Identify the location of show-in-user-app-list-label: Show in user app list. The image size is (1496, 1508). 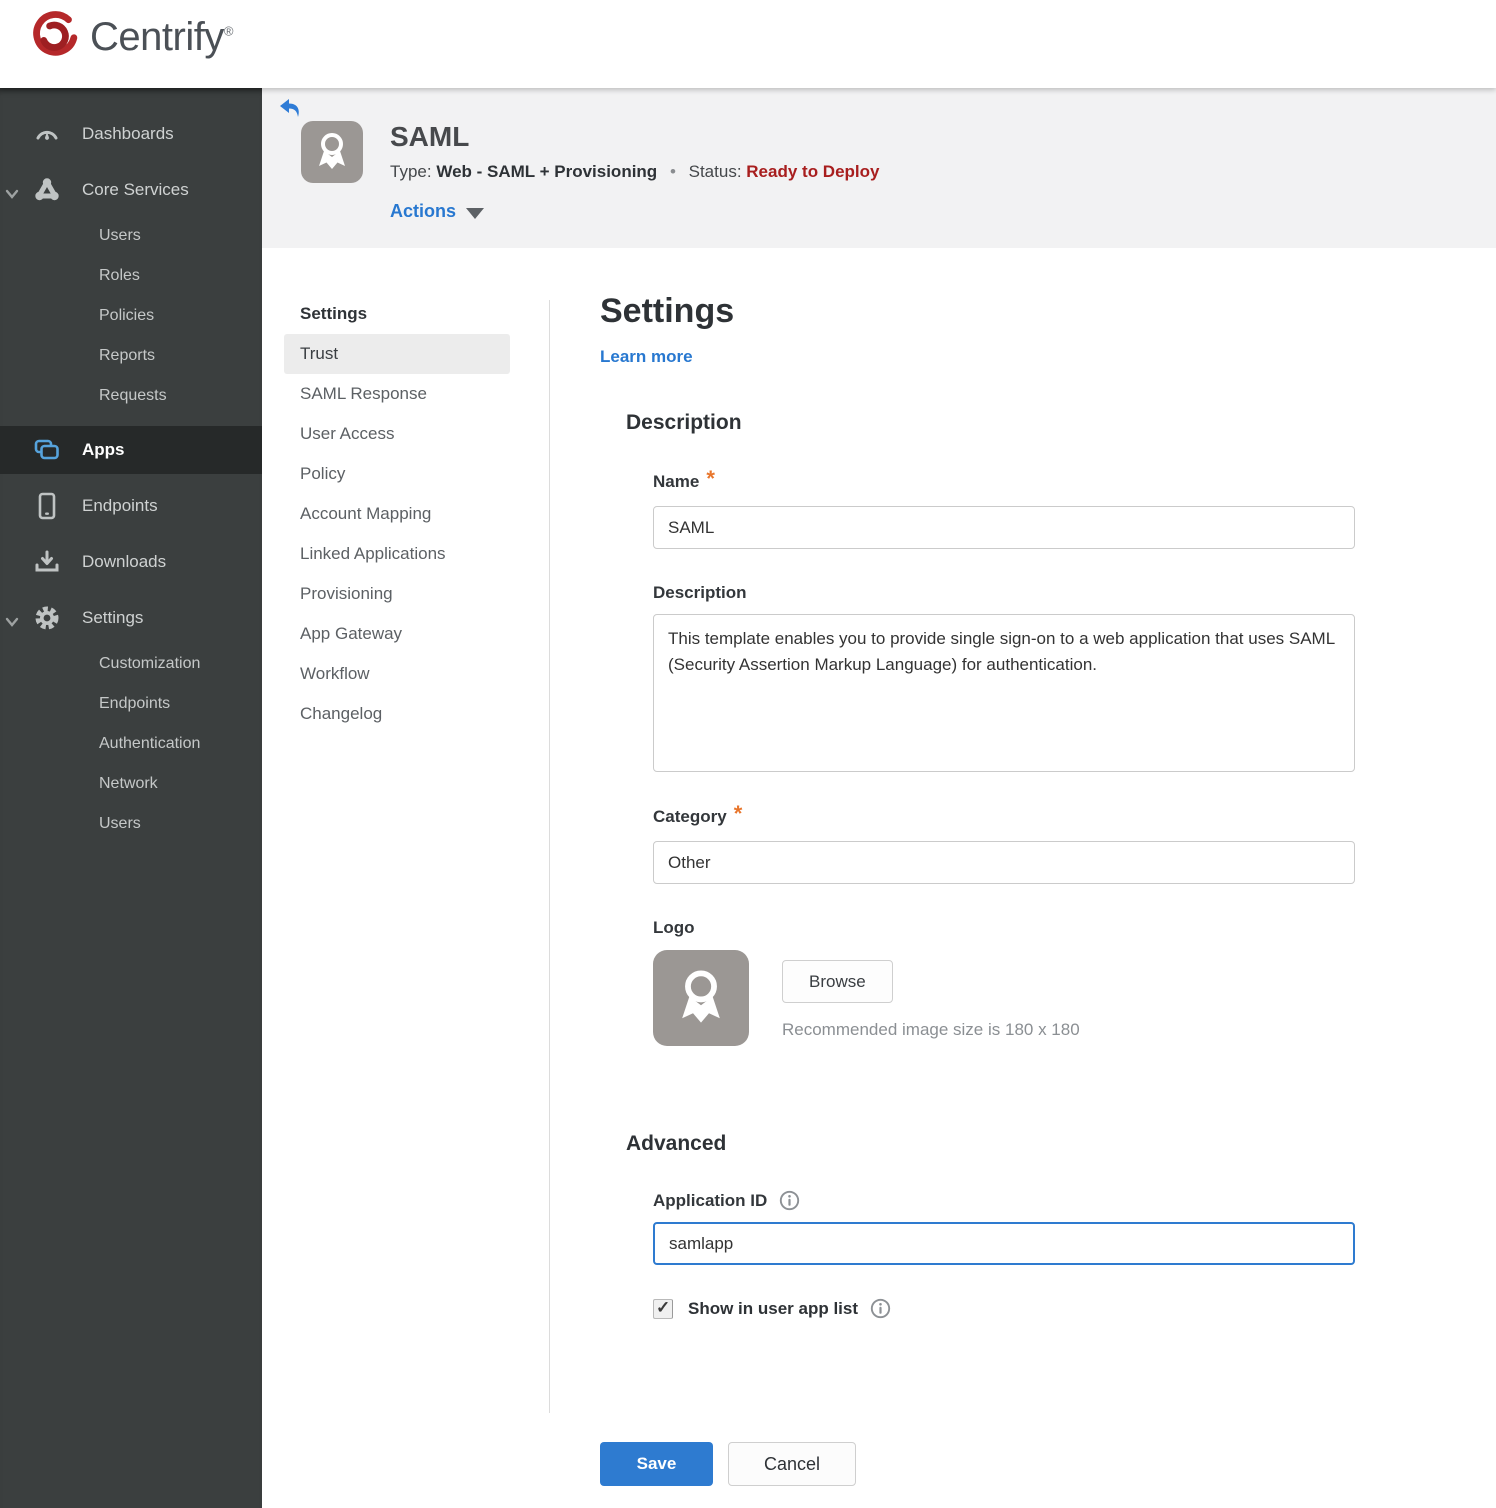
(773, 1308).